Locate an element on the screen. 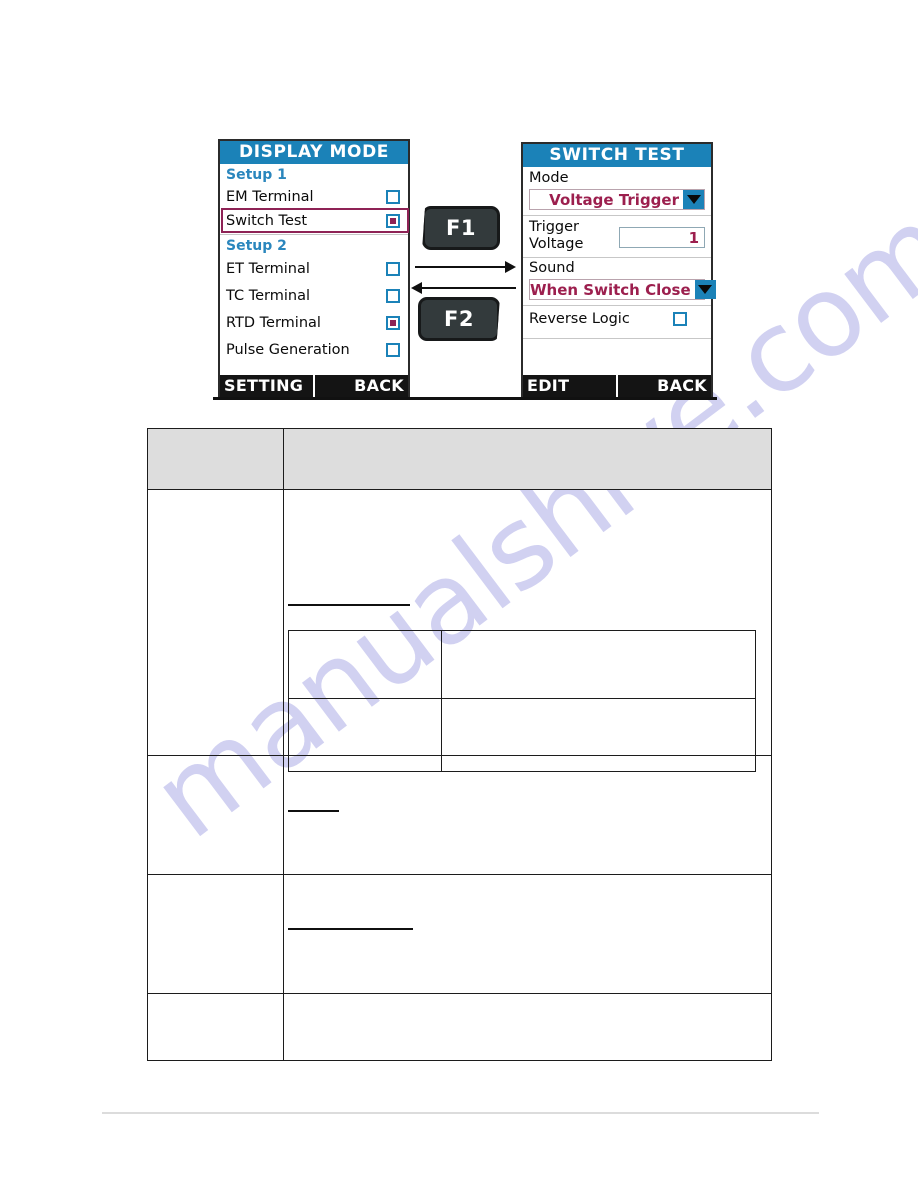 This screenshot has width=918, height=1188. dropdown-sound-value: When Switch Close is located at coordinates (610, 289).